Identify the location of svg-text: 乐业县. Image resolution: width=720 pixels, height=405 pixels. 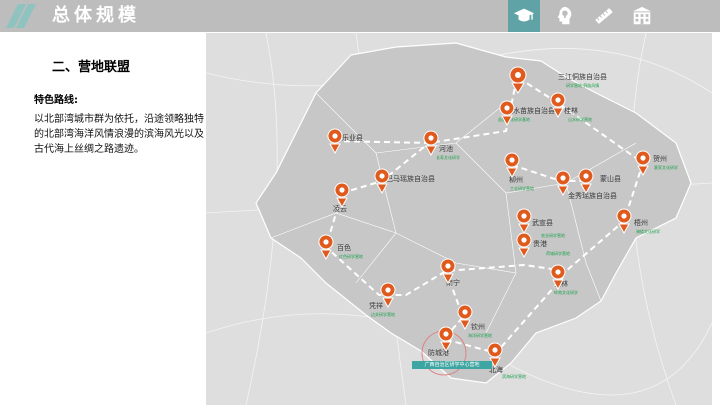
(352, 137).